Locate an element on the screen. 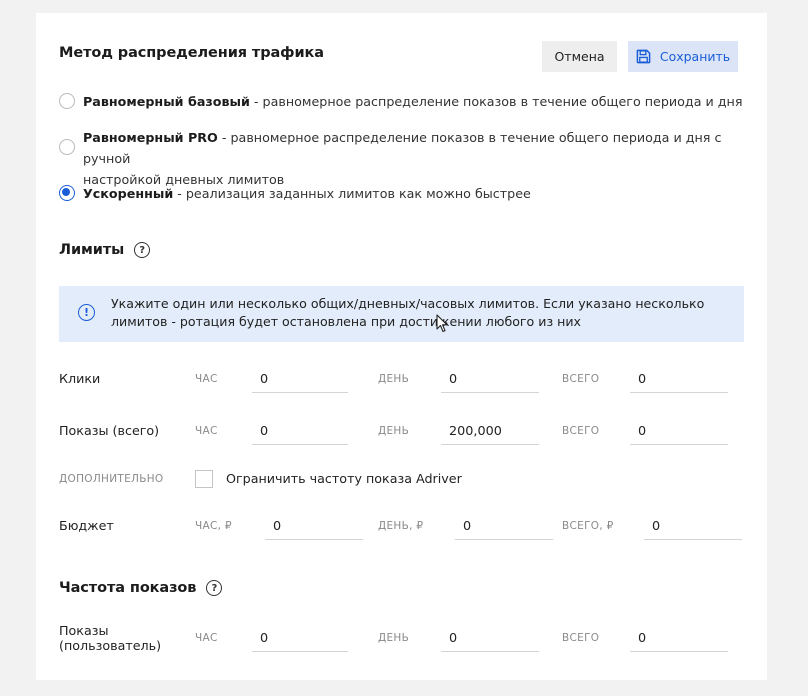 This screenshot has width=808, height=696. user-impressions-label: Показы (пользователь) is located at coordinates (110, 638).